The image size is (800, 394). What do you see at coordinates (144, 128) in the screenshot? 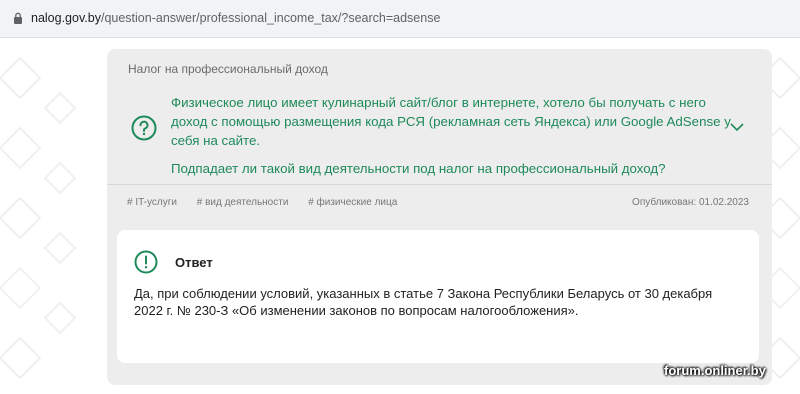
I see `question-circle-icon` at bounding box center [144, 128].